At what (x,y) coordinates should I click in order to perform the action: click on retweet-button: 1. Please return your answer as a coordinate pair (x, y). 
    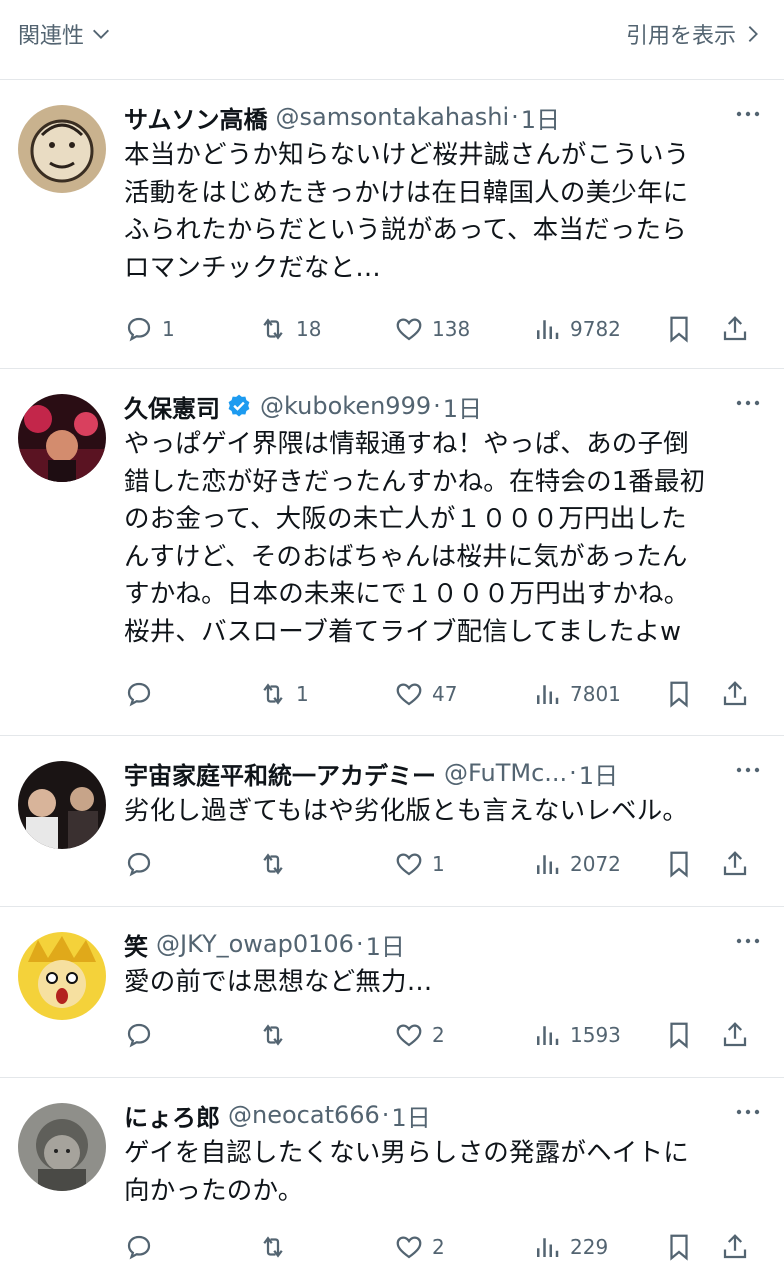
    Looking at the image, I should click on (283, 694).